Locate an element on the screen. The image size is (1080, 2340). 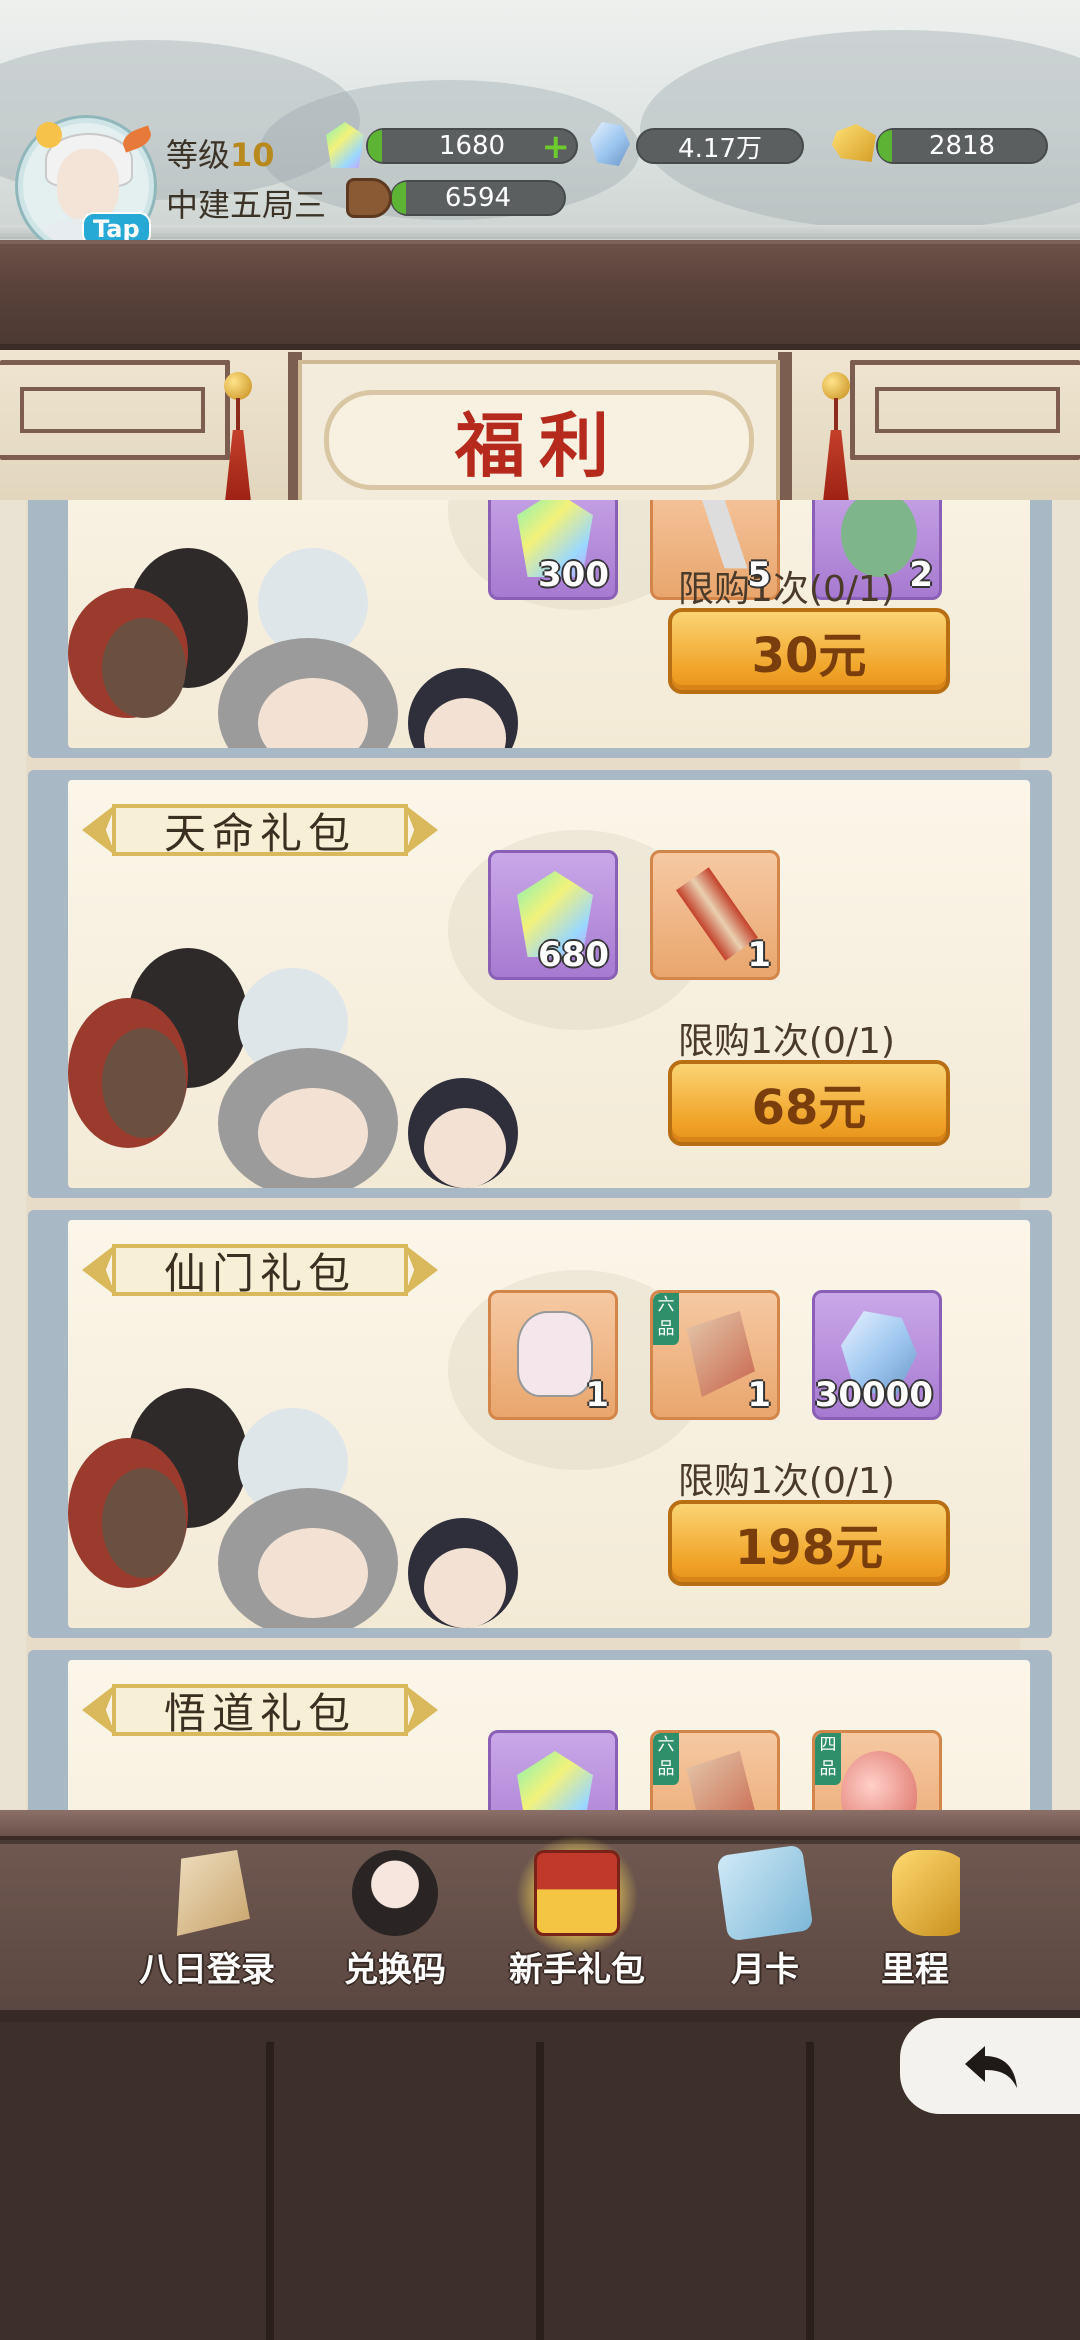
girl-code-icon is located at coordinates (395, 1893).